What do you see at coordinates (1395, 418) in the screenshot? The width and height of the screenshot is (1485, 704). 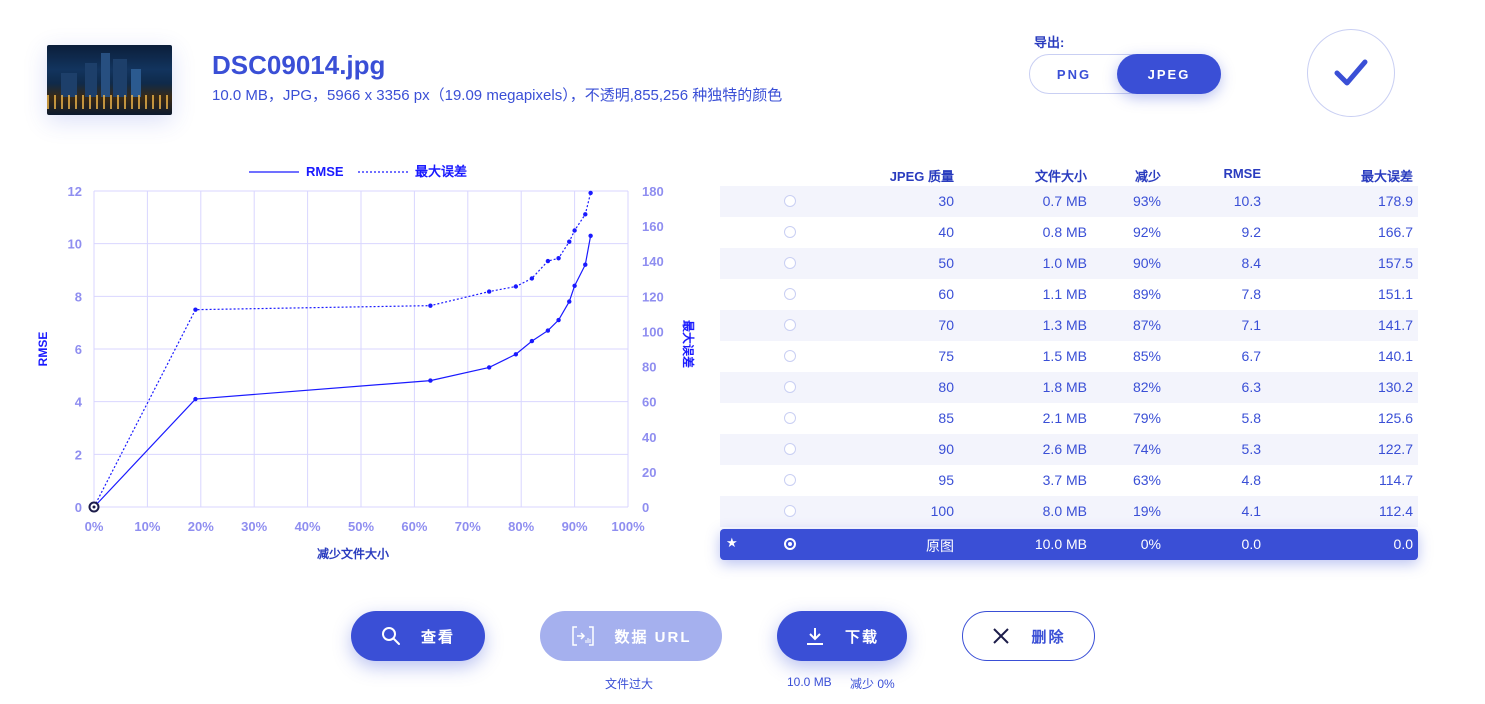 I see `cell-max-error: 125.6` at bounding box center [1395, 418].